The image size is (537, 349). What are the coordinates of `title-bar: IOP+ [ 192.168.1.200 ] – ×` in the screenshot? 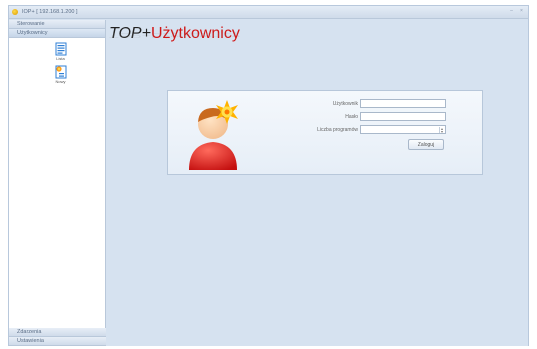 It's located at (268, 12).